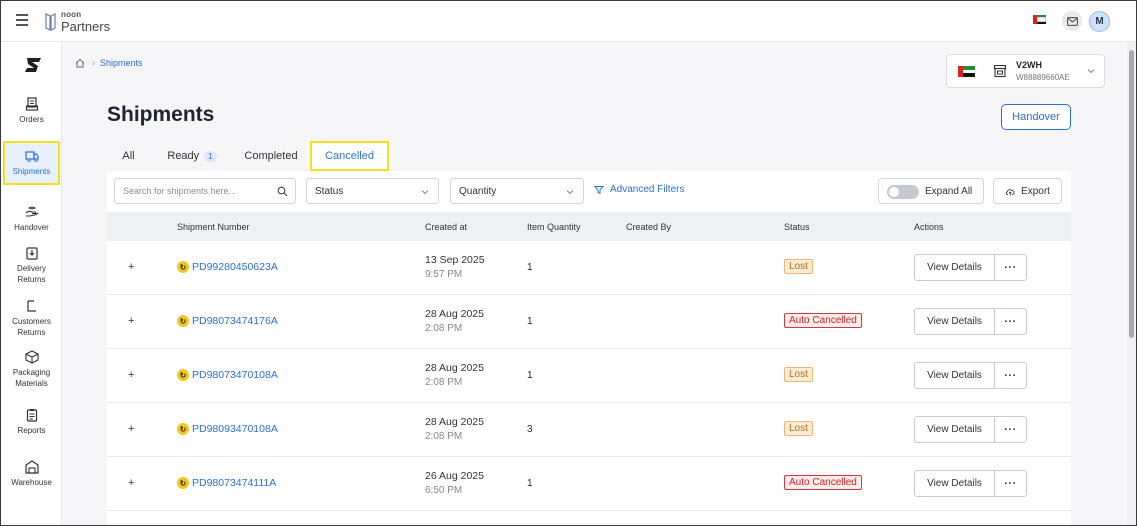 The height and width of the screenshot is (526, 1137). Describe the element at coordinates (50, 22) in the screenshot. I see `partners-logo-icon` at that location.